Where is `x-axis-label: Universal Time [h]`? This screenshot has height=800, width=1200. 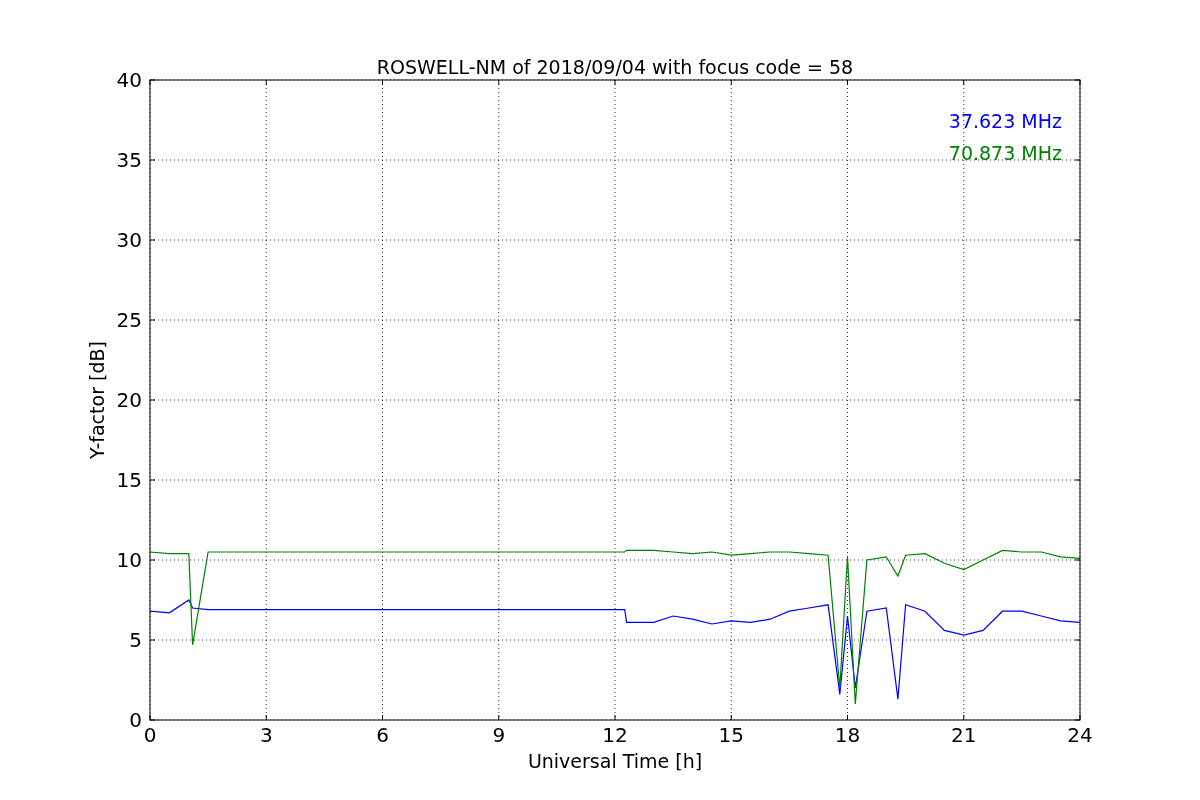
x-axis-label: Universal Time [h] is located at coordinates (615, 761).